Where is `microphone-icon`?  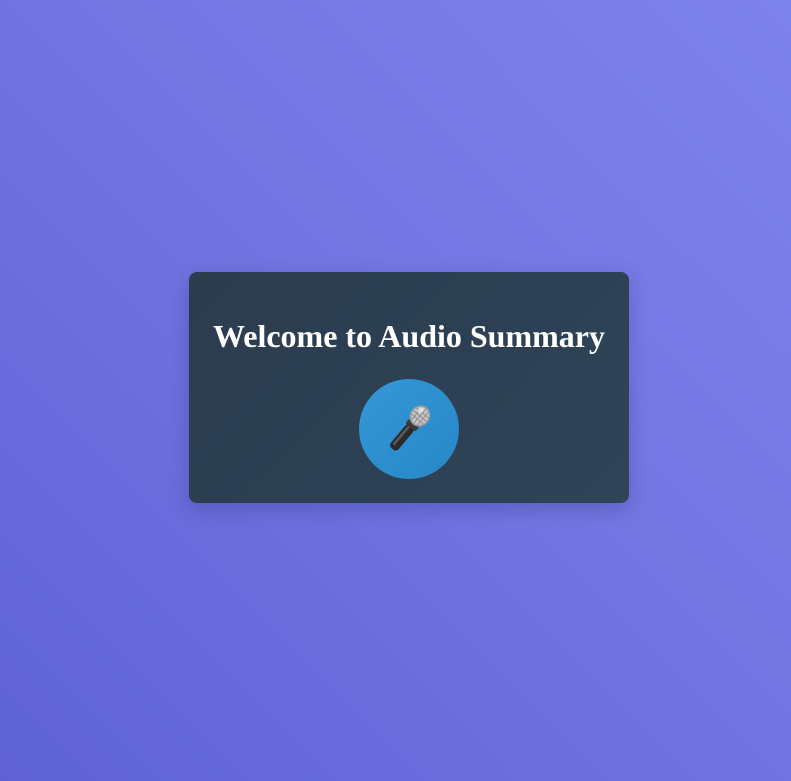 microphone-icon is located at coordinates (410, 428).